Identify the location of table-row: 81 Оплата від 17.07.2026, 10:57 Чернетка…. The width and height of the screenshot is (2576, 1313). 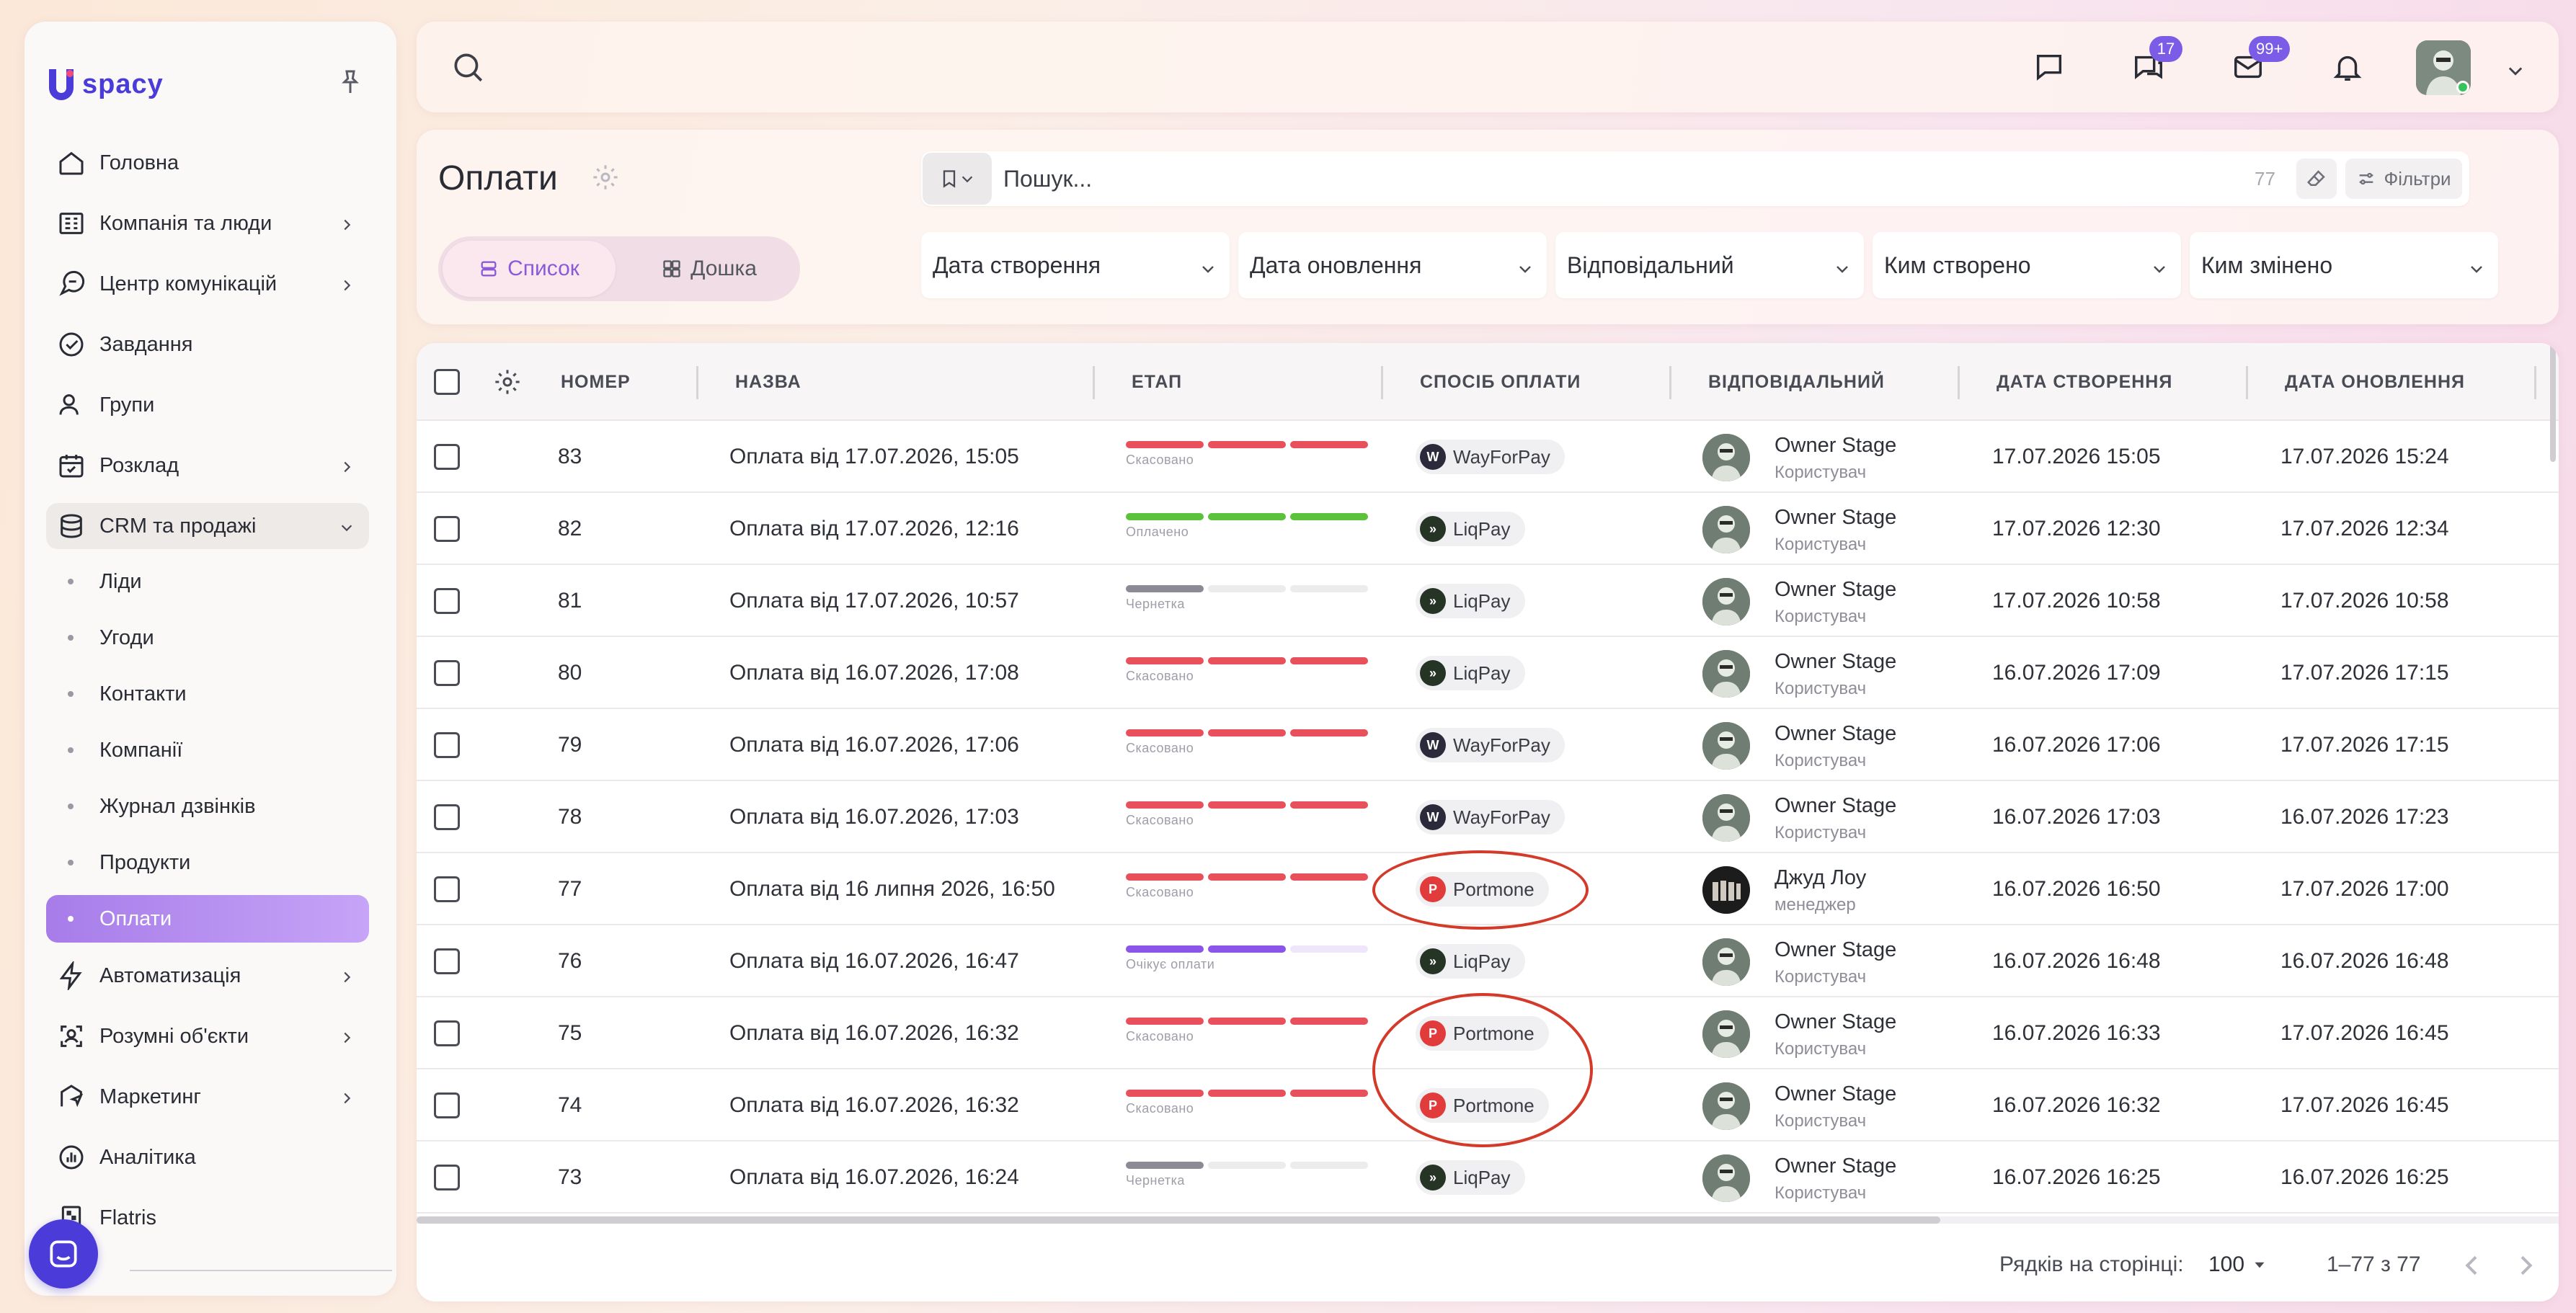
(1488, 601).